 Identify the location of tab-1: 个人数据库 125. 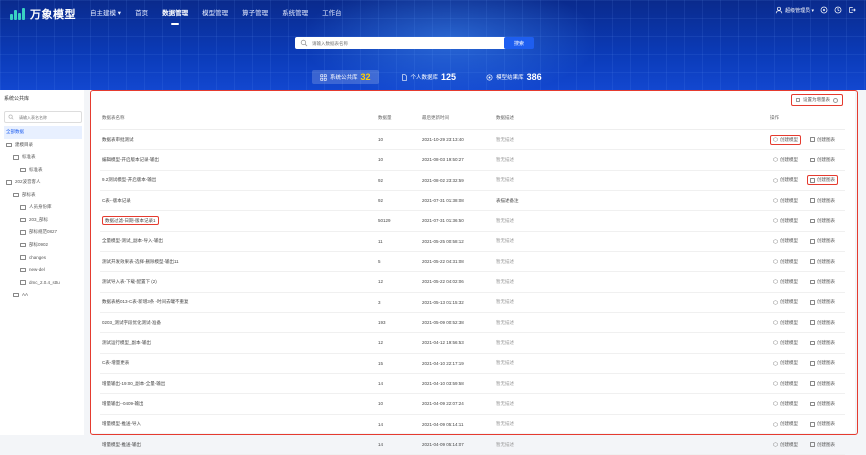
(429, 77).